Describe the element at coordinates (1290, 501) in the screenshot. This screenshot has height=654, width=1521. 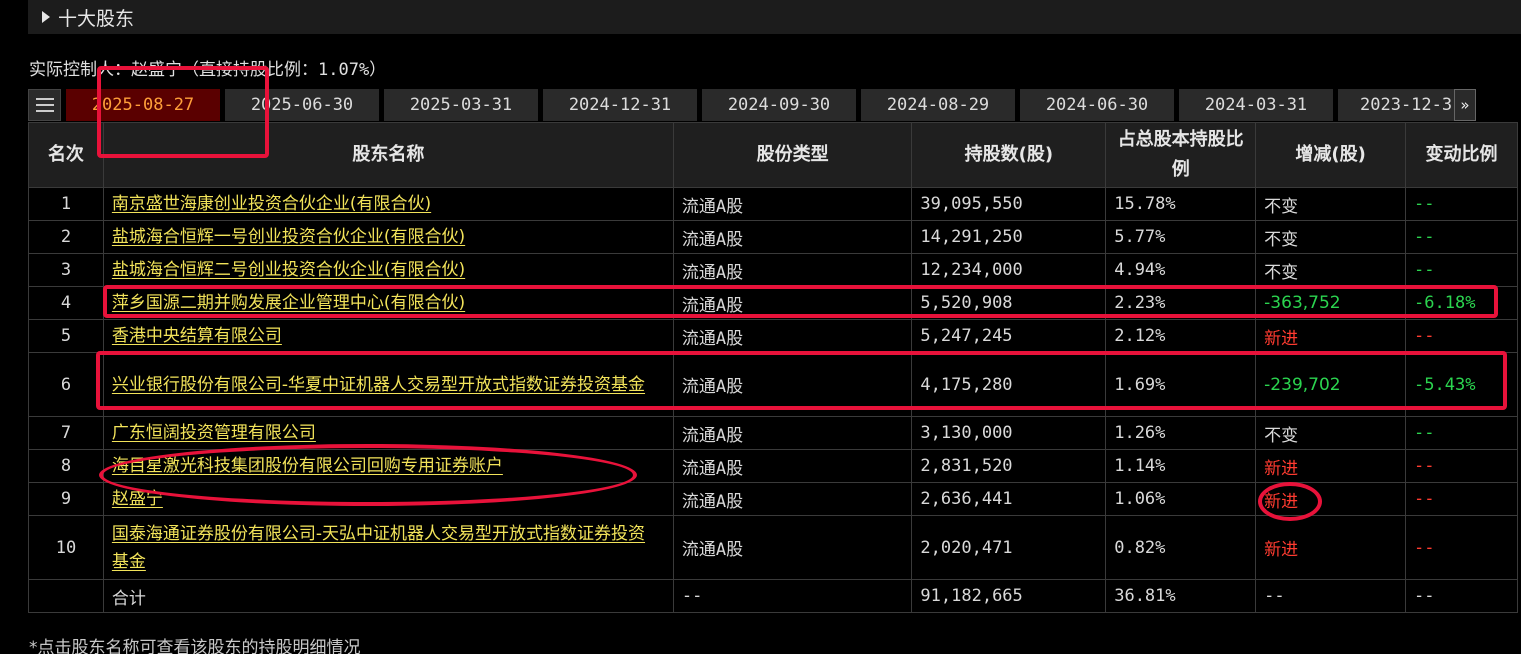
I see `annotation-ellipse-new` at that location.